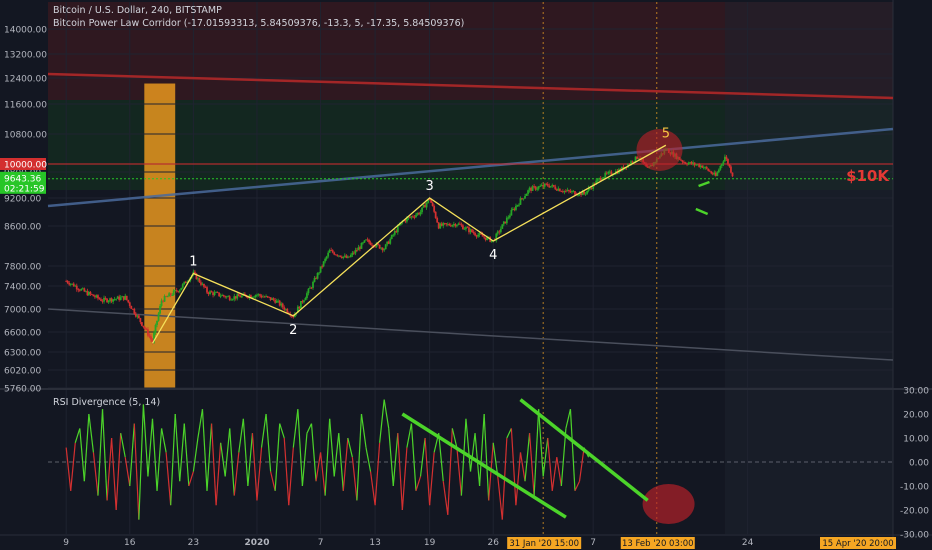  I want to click on time-tick-label: 16, so click(130, 543).